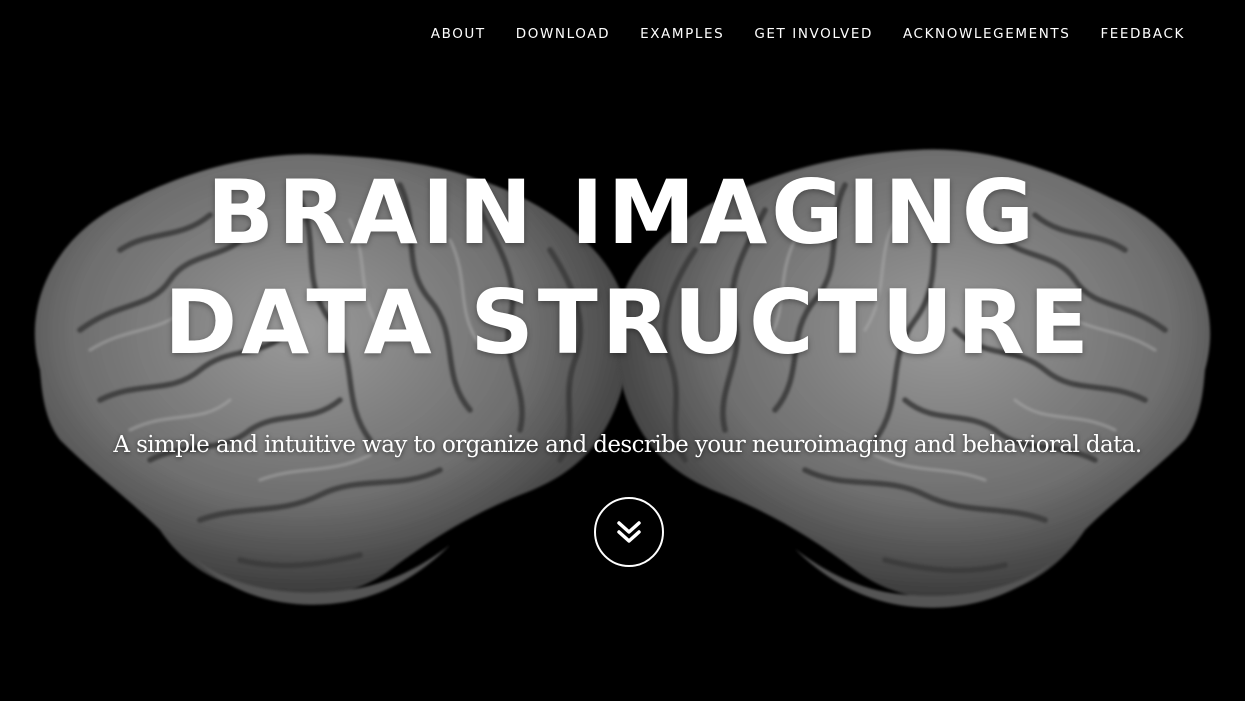  What do you see at coordinates (563, 34) in the screenshot?
I see `nav-link-download: DOWNLOAD` at bounding box center [563, 34].